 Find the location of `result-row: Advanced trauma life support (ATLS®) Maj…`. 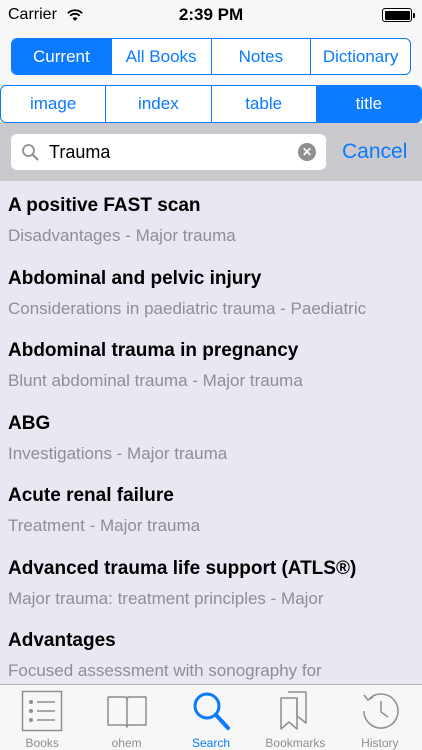

result-row: Advanced trauma life support (ATLS®) Maj… is located at coordinates (211, 580).